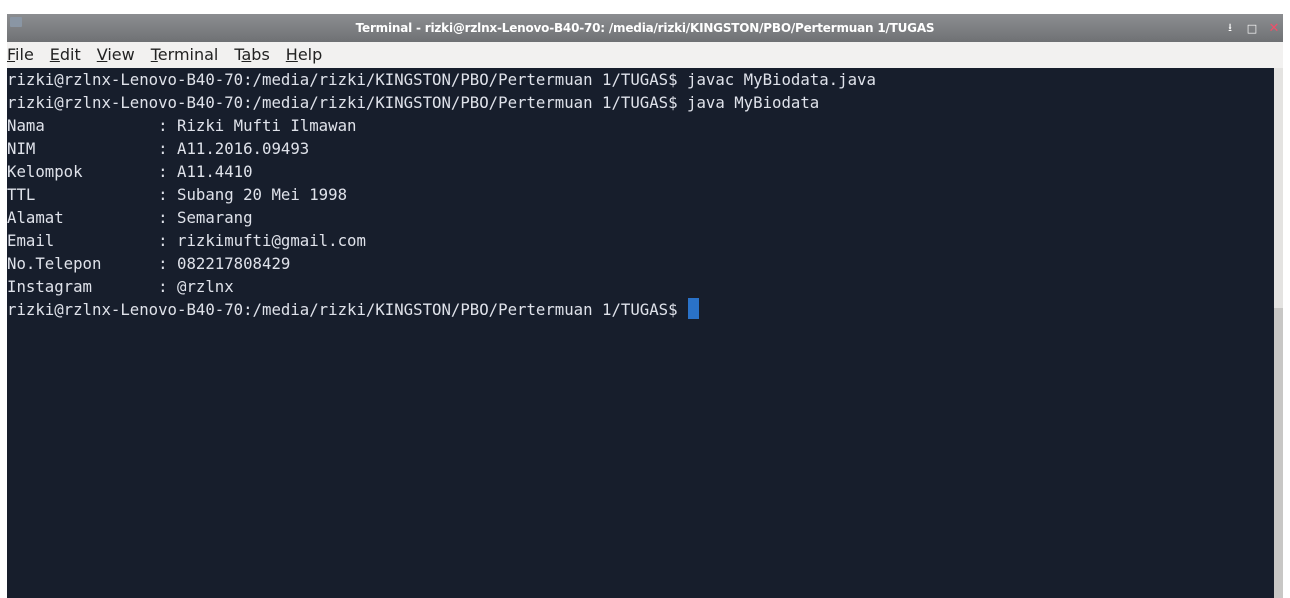 The height and width of the screenshot is (598, 1290). I want to click on terminal-line: No.Telepon : 082217808429, so click(149, 263).